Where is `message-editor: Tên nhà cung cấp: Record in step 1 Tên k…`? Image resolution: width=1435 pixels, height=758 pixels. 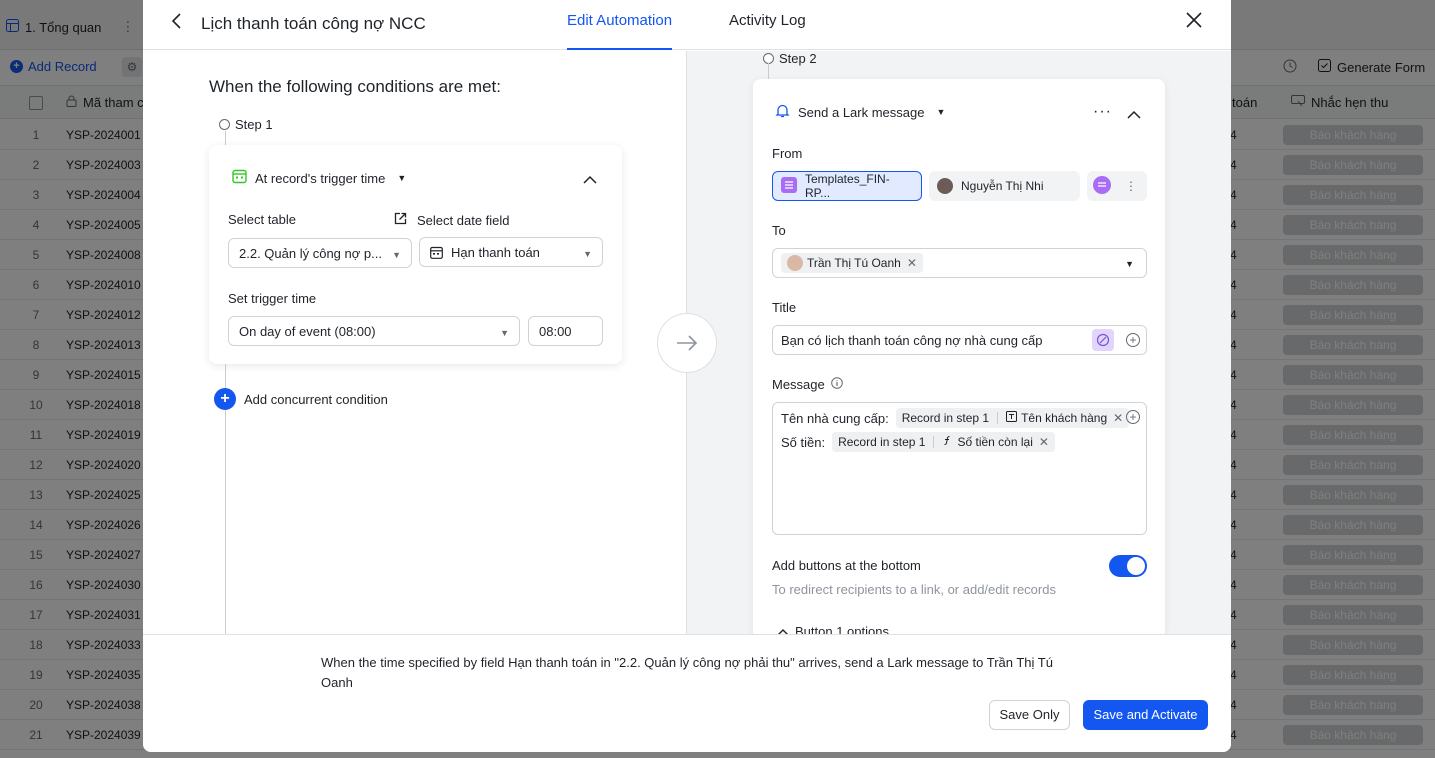 message-editor: Tên nhà cung cấp: Record in step 1 Tên k… is located at coordinates (959, 468).